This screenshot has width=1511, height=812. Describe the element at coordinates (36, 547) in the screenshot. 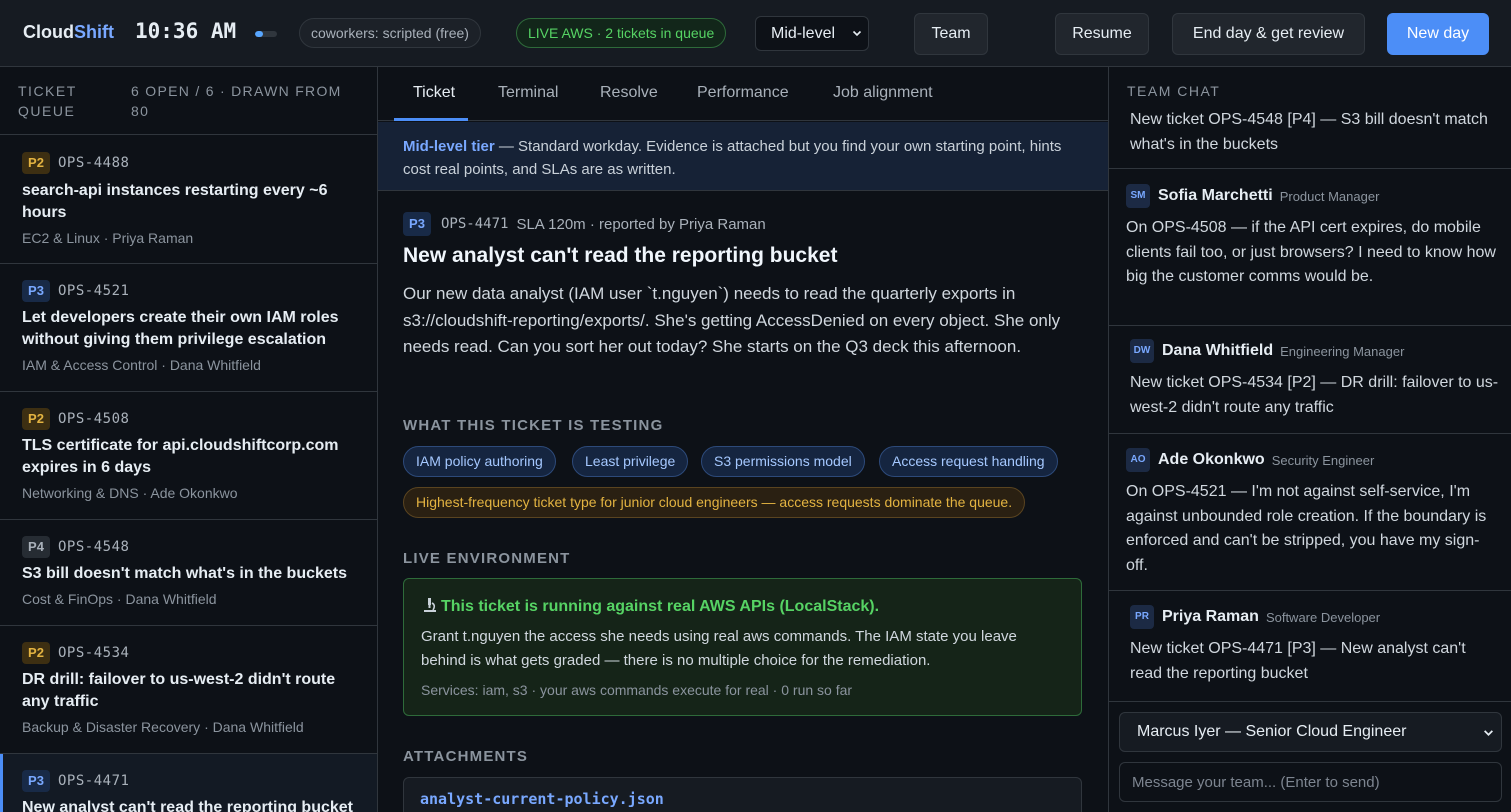

I see `priority-badge: P4` at that location.